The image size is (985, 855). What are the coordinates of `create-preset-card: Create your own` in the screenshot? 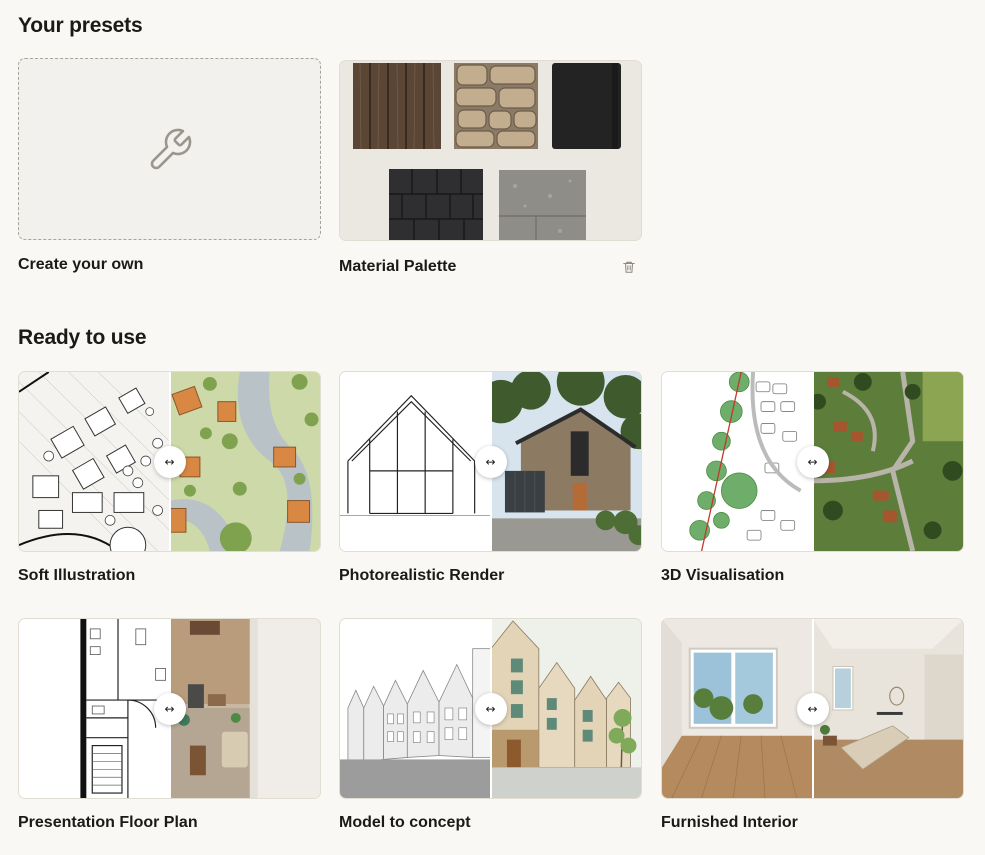 It's located at (169, 165).